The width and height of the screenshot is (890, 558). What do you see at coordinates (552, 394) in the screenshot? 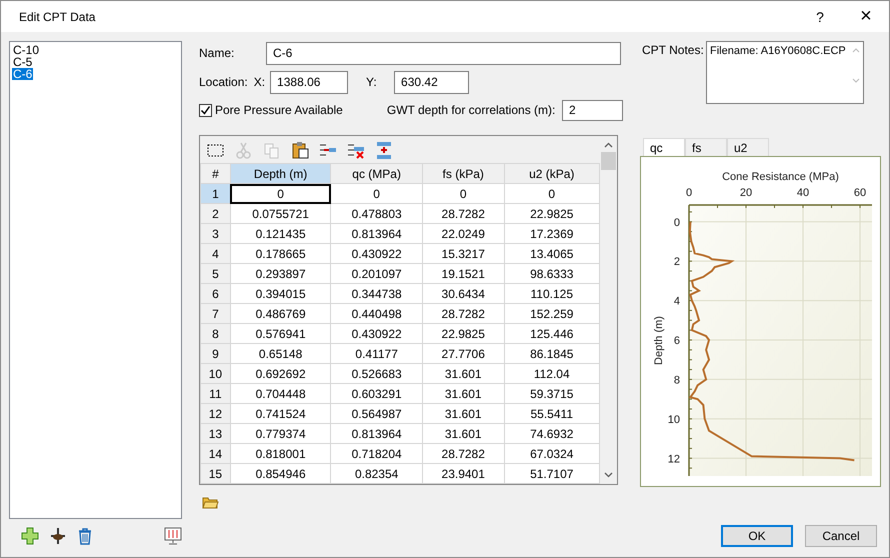
I see `table-cell: 59.3715` at bounding box center [552, 394].